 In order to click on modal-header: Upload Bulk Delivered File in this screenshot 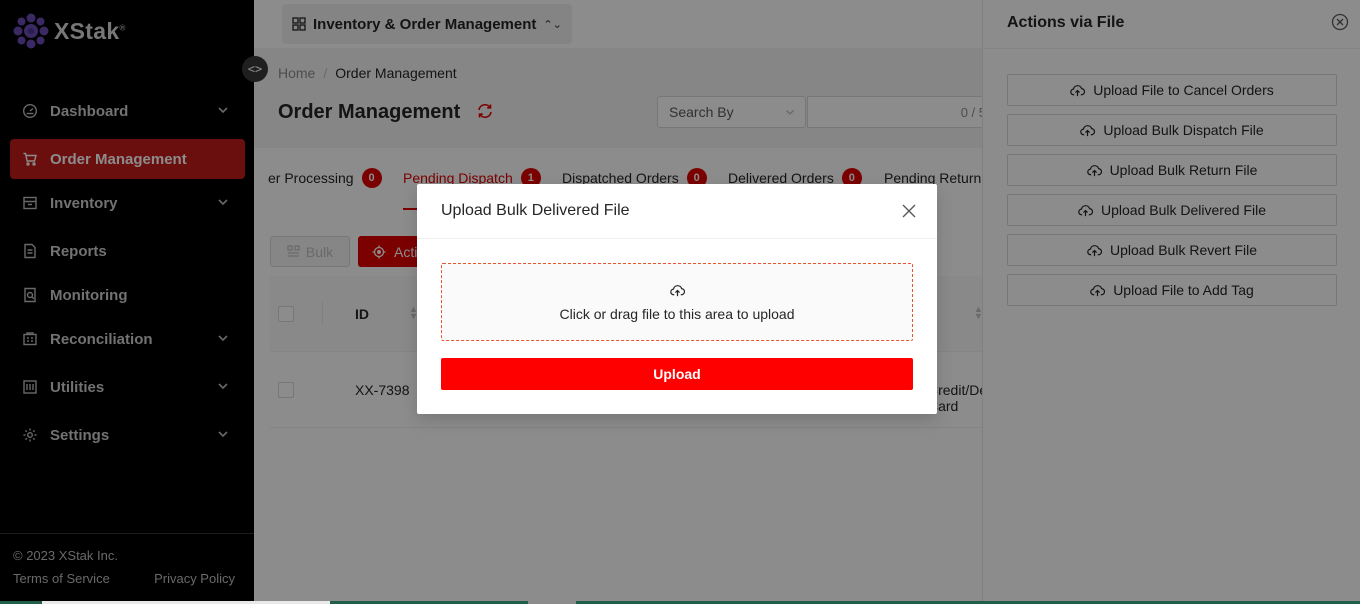, I will do `click(677, 211)`.